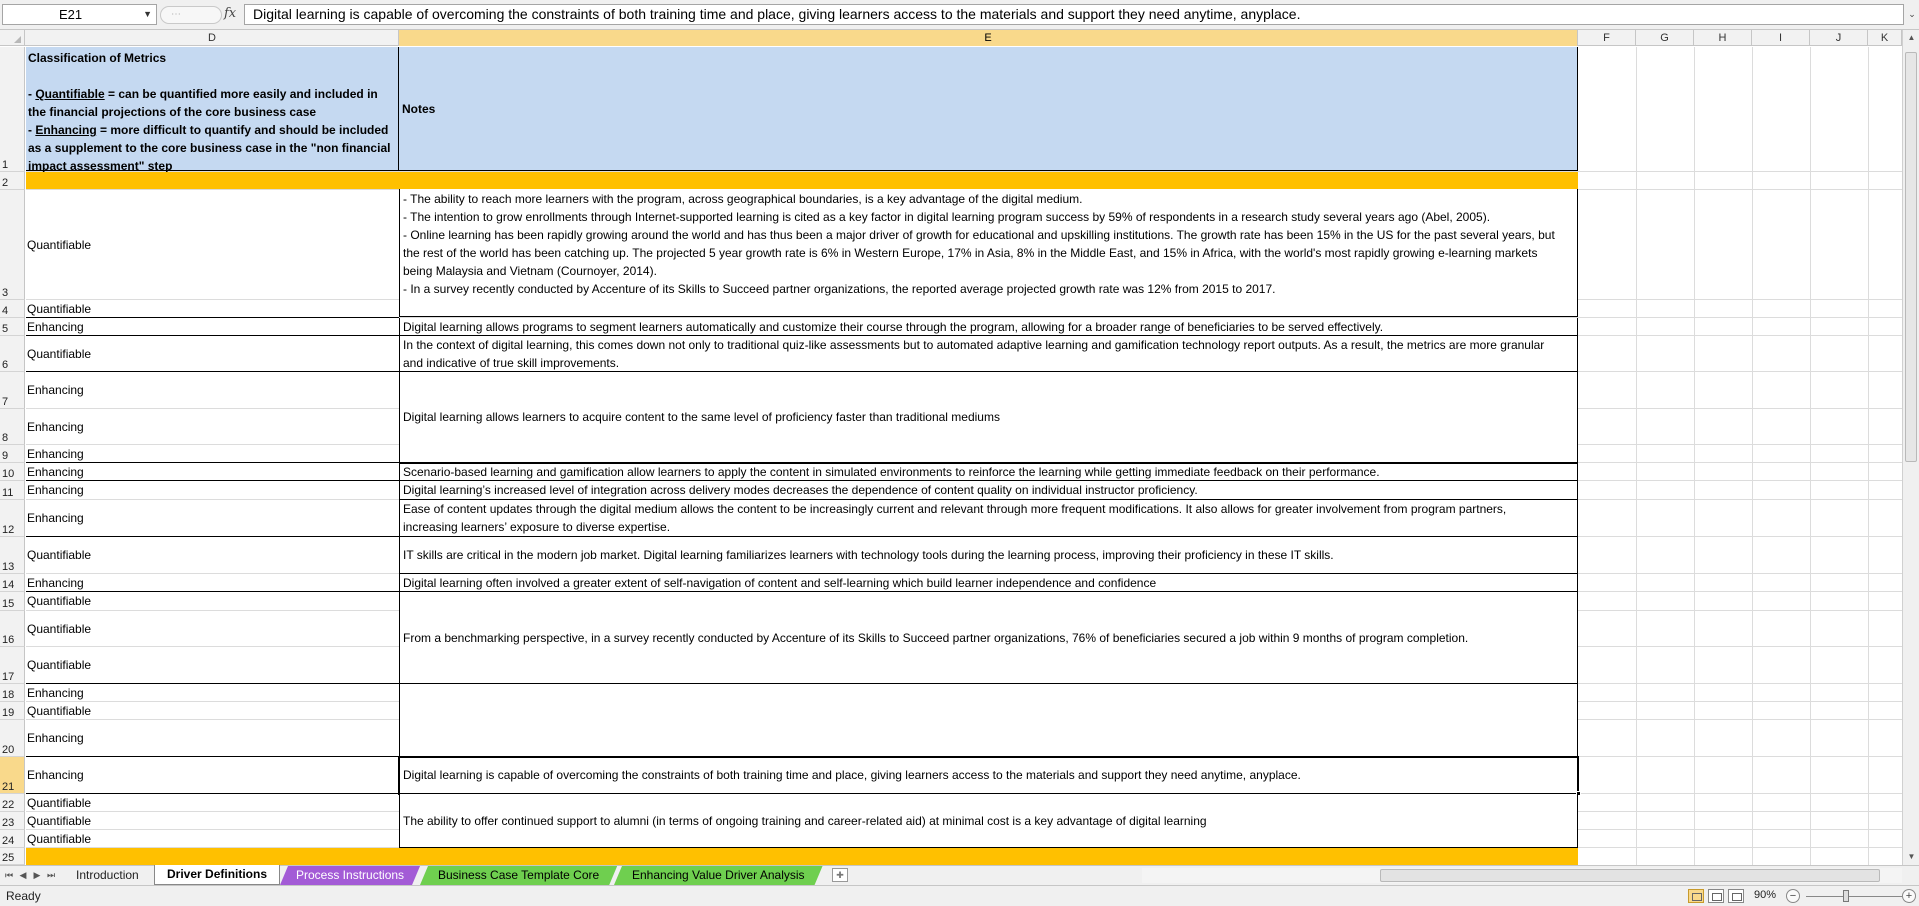 This screenshot has height=906, width=1919. What do you see at coordinates (230, 13) in the screenshot?
I see `insert-function-icon: fx` at bounding box center [230, 13].